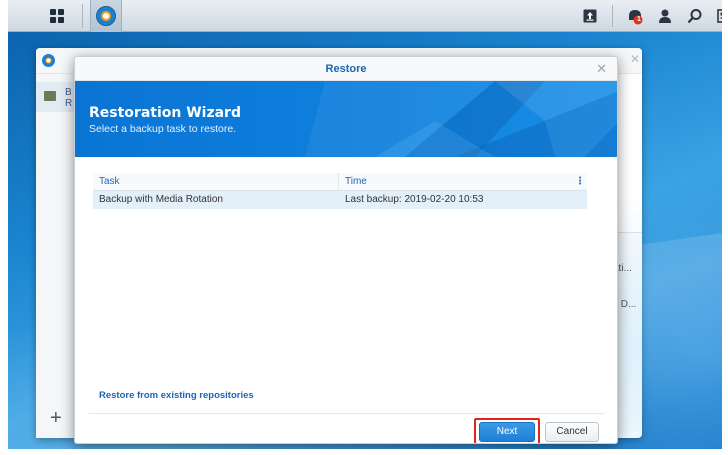 This screenshot has width=728, height=455. I want to click on notification-count-badge: 1, so click(639, 19).